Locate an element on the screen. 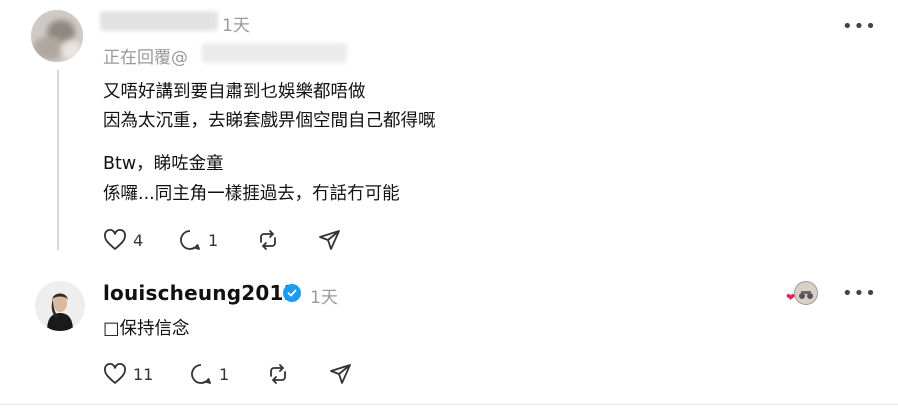 The width and height of the screenshot is (898, 412). liker-avatar is located at coordinates (806, 293).